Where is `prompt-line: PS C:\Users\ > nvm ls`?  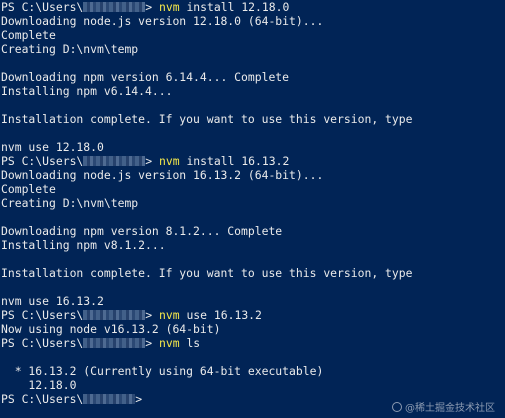
prompt-line: PS C:\Users\ > nvm ls is located at coordinates (253, 343).